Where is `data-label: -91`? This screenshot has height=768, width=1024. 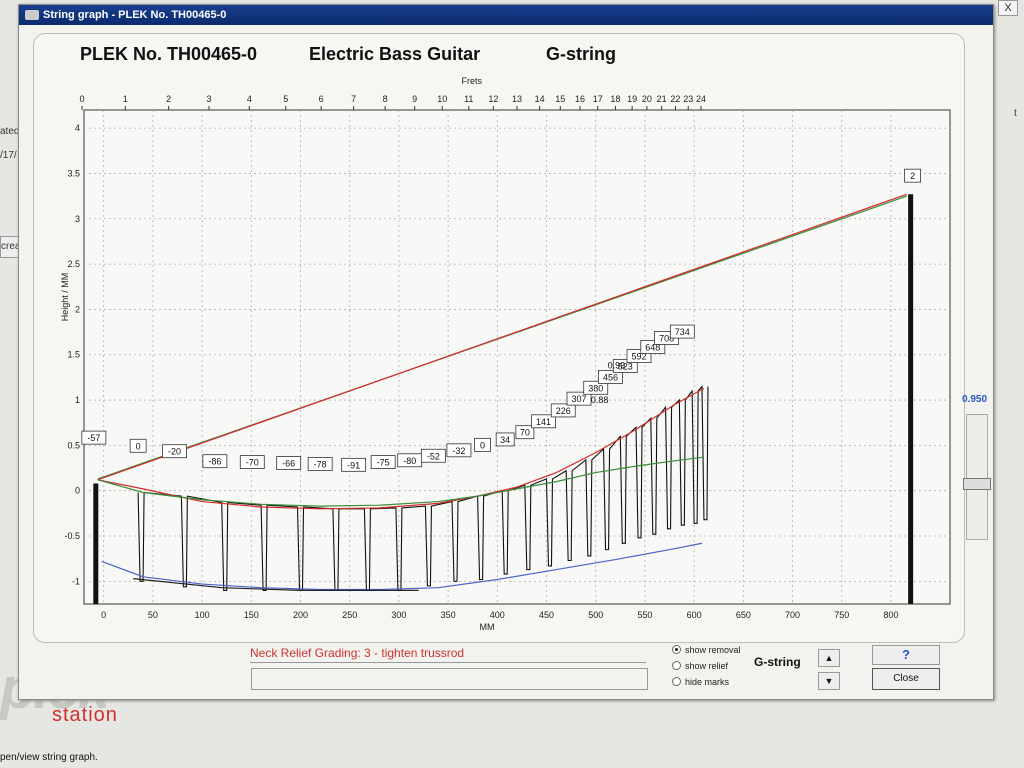 data-label: -91 is located at coordinates (354, 464).